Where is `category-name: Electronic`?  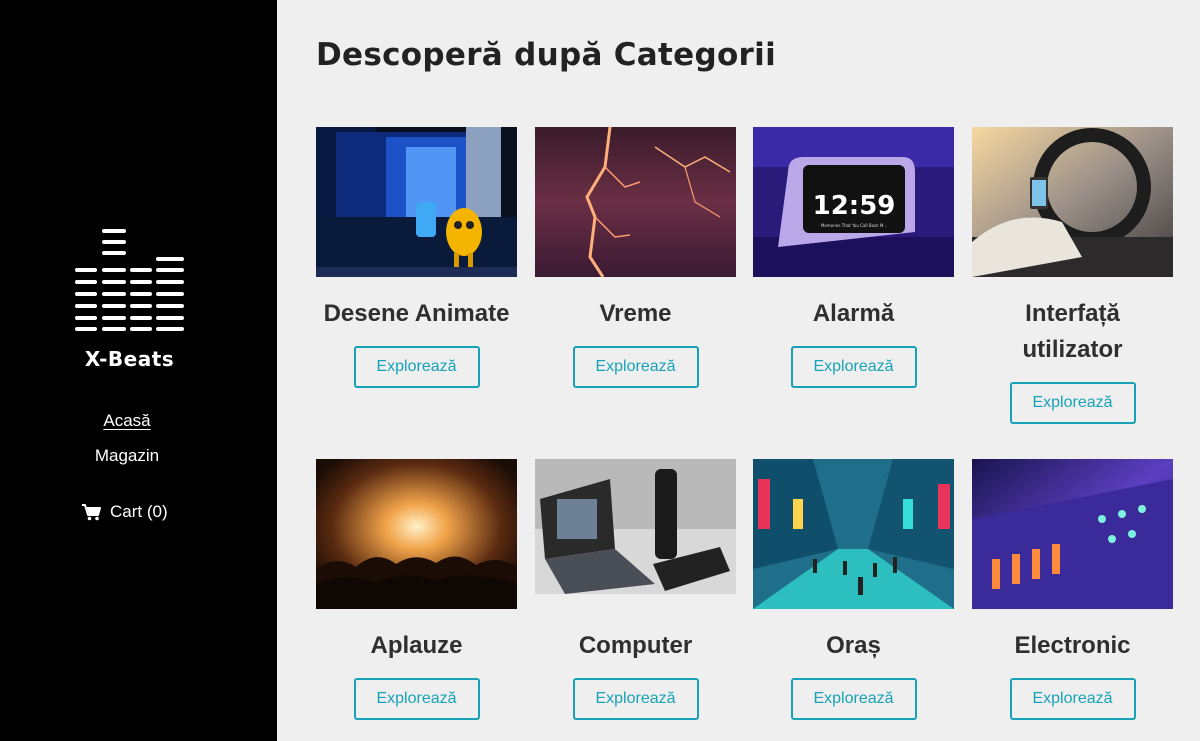
category-name: Electronic is located at coordinates (1072, 645).